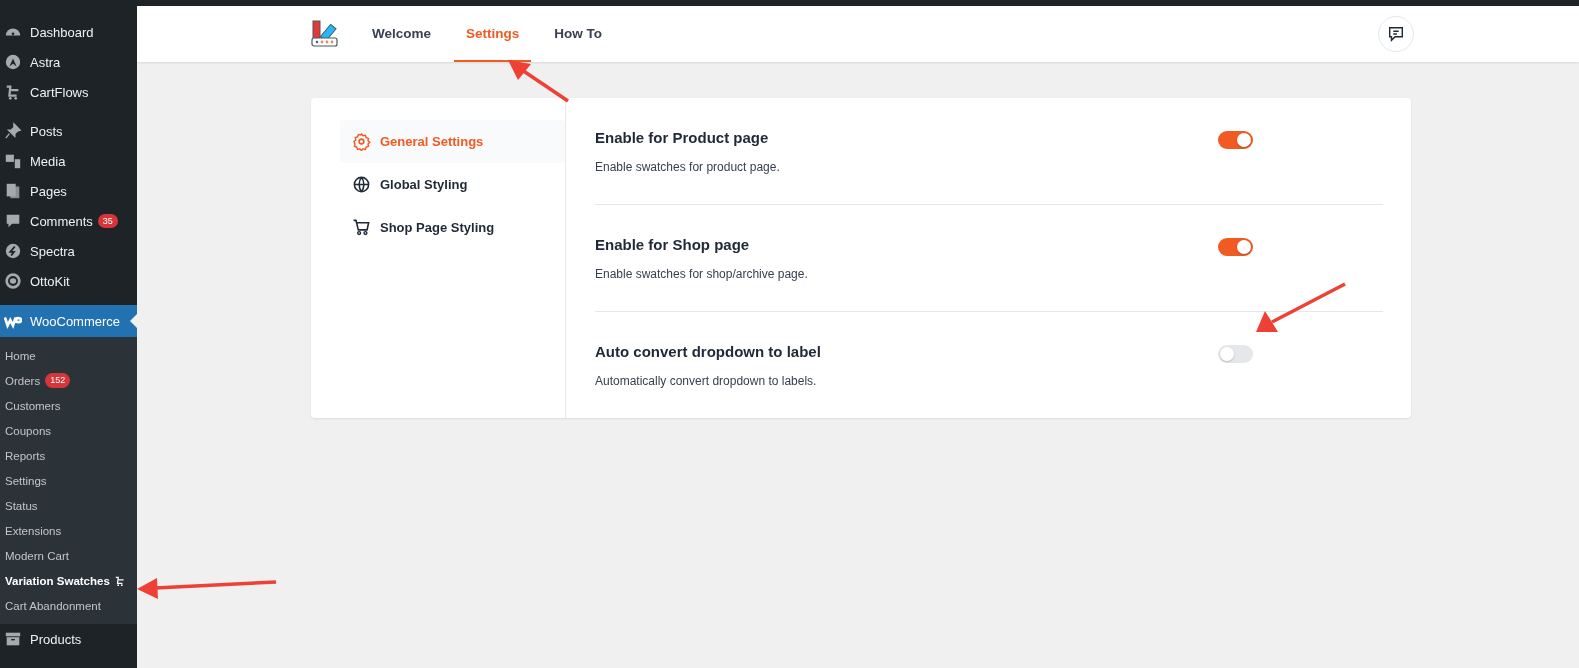  I want to click on submenu-item: Status, so click(68, 505).